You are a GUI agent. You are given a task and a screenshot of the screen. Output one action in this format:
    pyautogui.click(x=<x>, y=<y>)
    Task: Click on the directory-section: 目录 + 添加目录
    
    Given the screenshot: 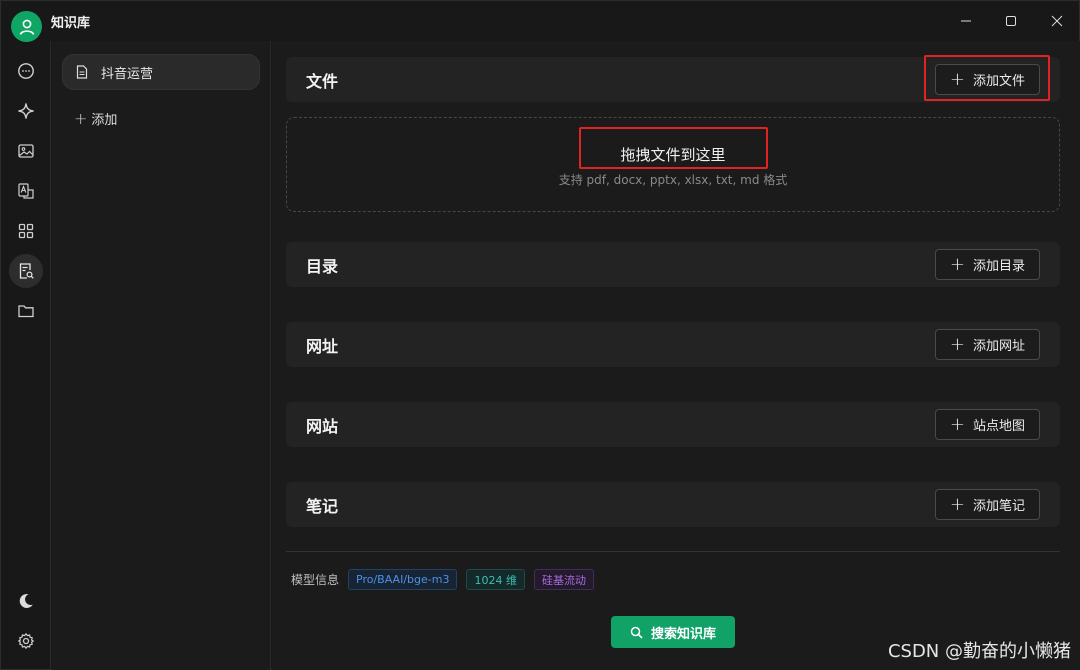 What is the action you would take?
    pyautogui.click(x=673, y=264)
    